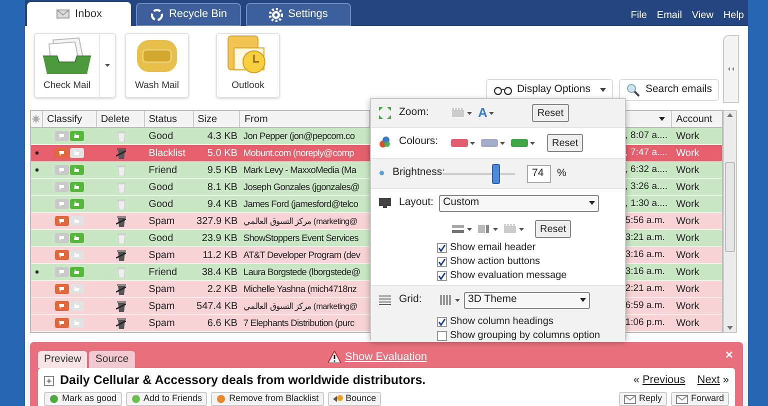 The width and height of the screenshot is (768, 406). Describe the element at coordinates (508, 276) in the screenshot. I see `checkbox-label: Show evaluation message` at that location.